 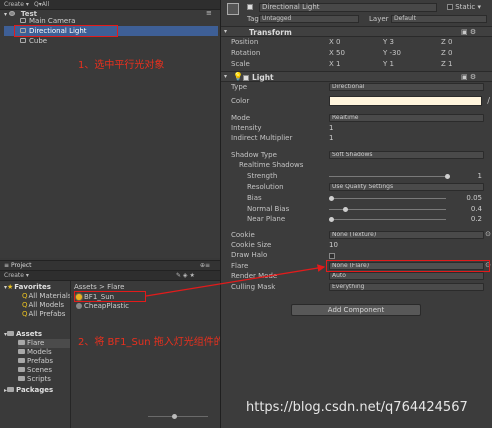 I want to click on watermark: https://blog.csdn.net/q764424567, so click(x=357, y=407).